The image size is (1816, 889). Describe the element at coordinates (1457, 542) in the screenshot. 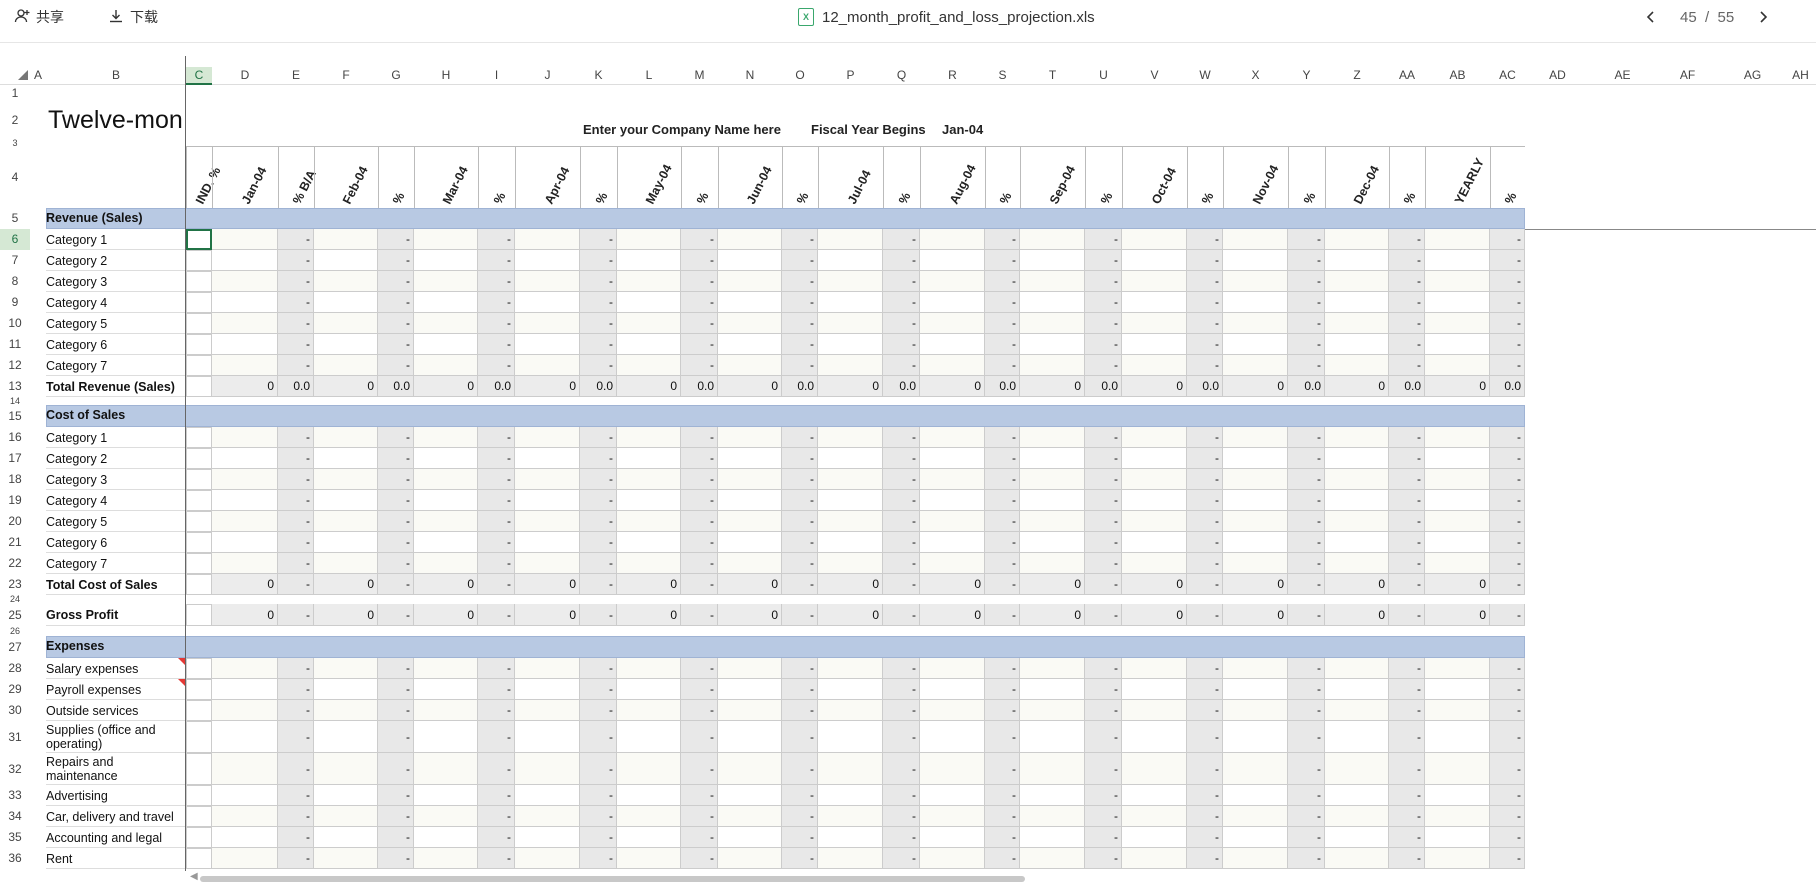

I see `cell-AB21` at that location.